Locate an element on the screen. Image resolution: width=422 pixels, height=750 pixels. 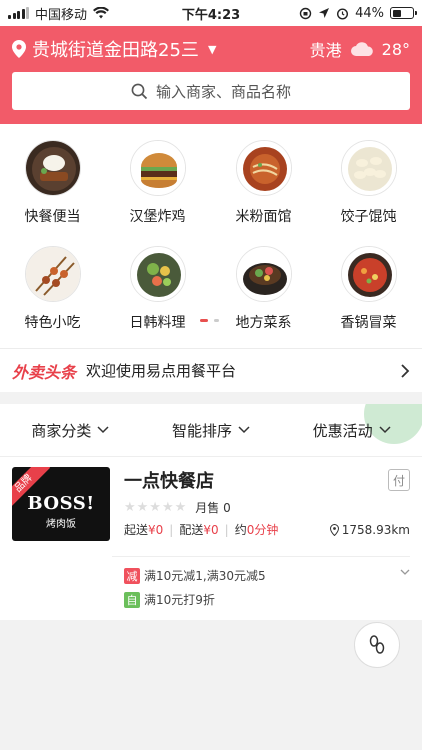
category-snacks: 特色小吃 is located at coordinates (52, 289).